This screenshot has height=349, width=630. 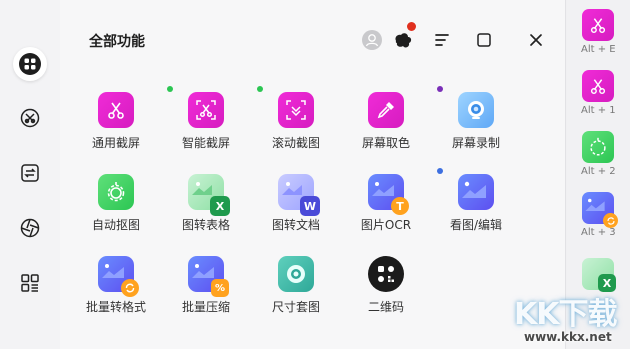 I want to click on smart-scissors-icon, so click(x=206, y=110).